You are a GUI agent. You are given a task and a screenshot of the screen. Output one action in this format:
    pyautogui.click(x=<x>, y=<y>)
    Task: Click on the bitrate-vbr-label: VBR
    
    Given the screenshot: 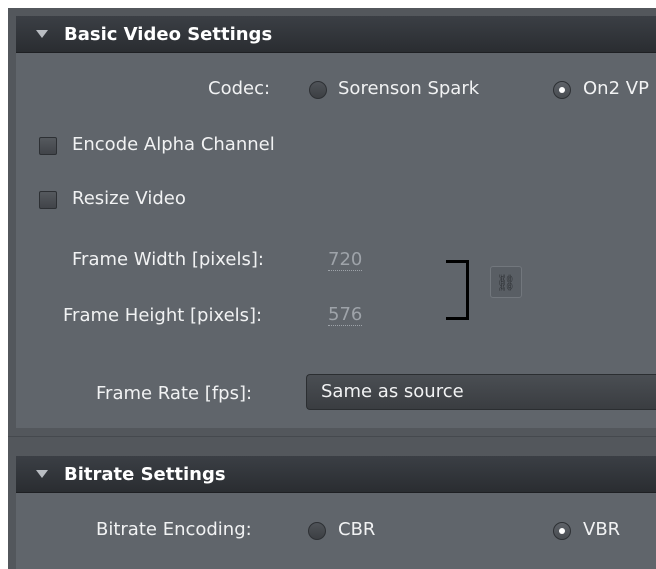 What is the action you would take?
    pyautogui.click(x=601, y=529)
    